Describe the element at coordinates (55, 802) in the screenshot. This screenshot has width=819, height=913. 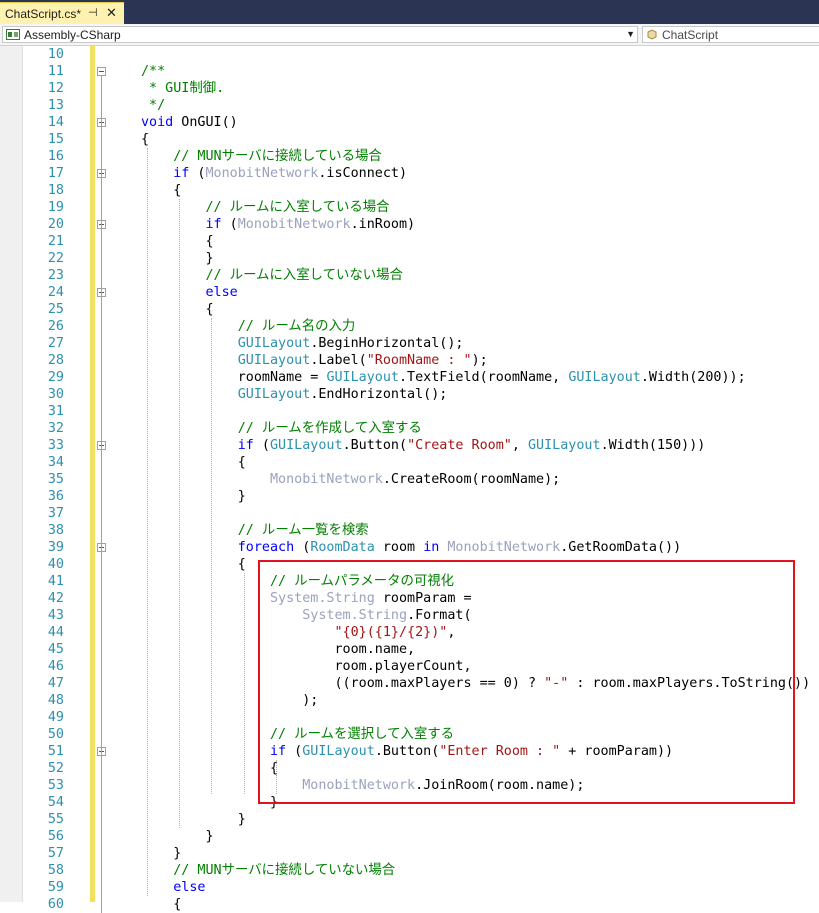
I see `line-number: 54` at that location.